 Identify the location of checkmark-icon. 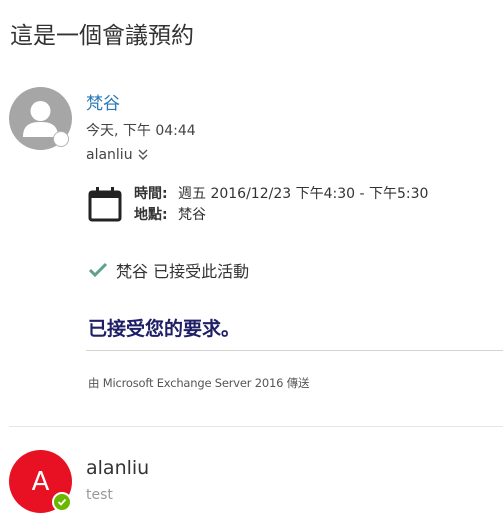
(98, 270).